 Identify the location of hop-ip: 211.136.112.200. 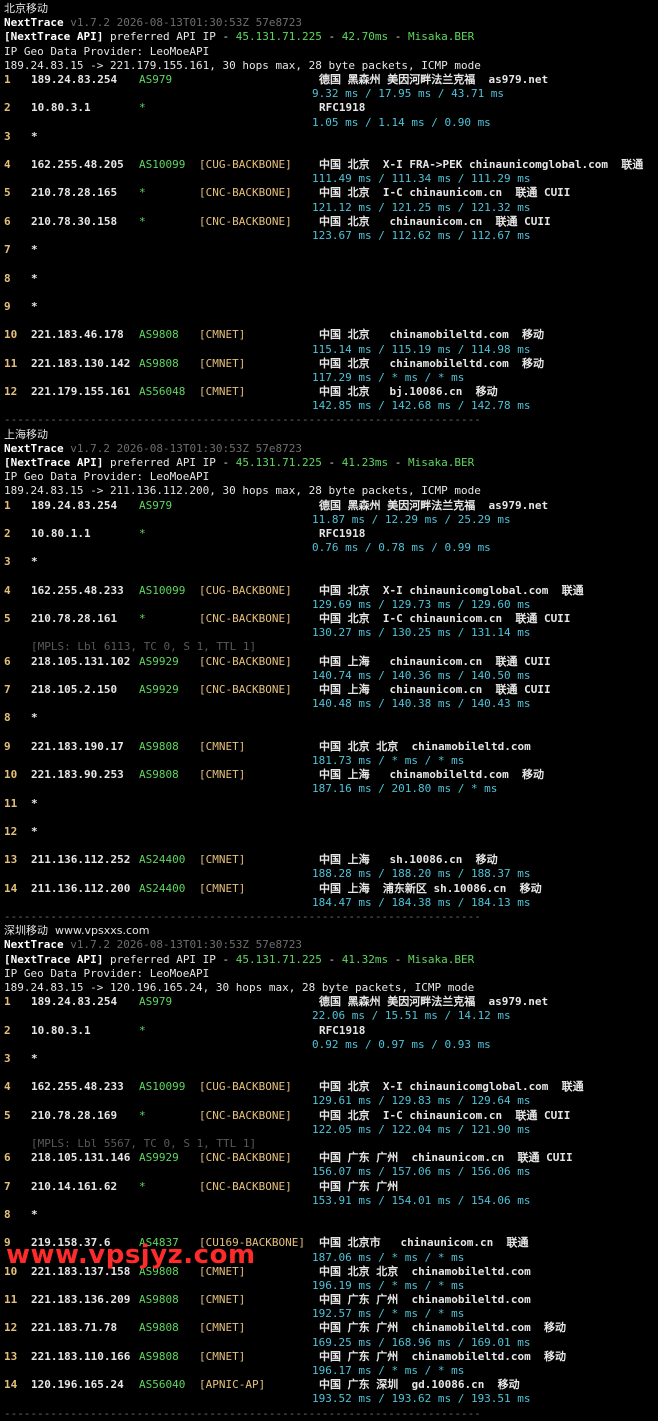
(81, 888).